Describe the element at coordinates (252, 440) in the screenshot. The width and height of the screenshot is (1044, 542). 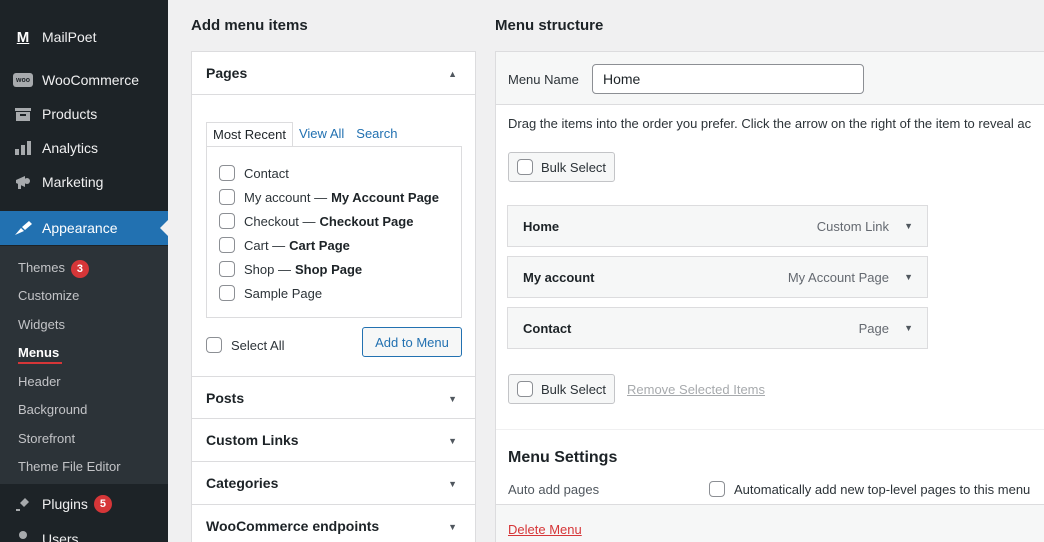
I see `accordion-title: Custom Links` at that location.